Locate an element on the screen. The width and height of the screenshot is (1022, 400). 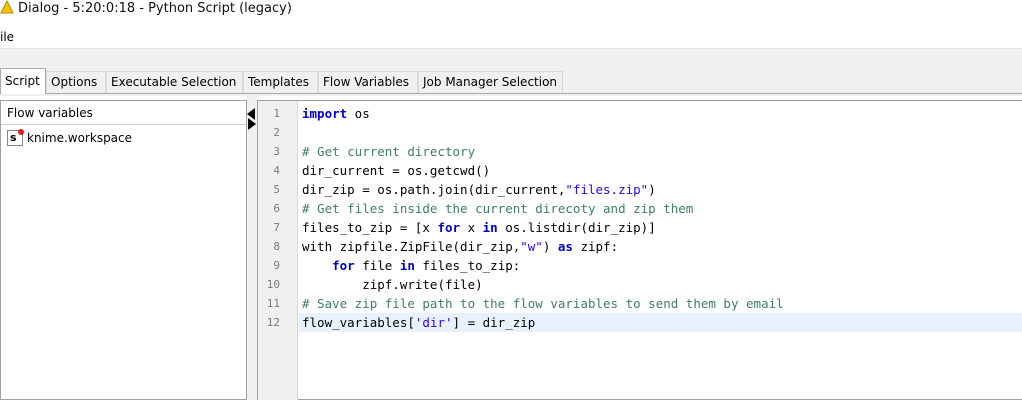
line-number: 7 is located at coordinates (276, 227).